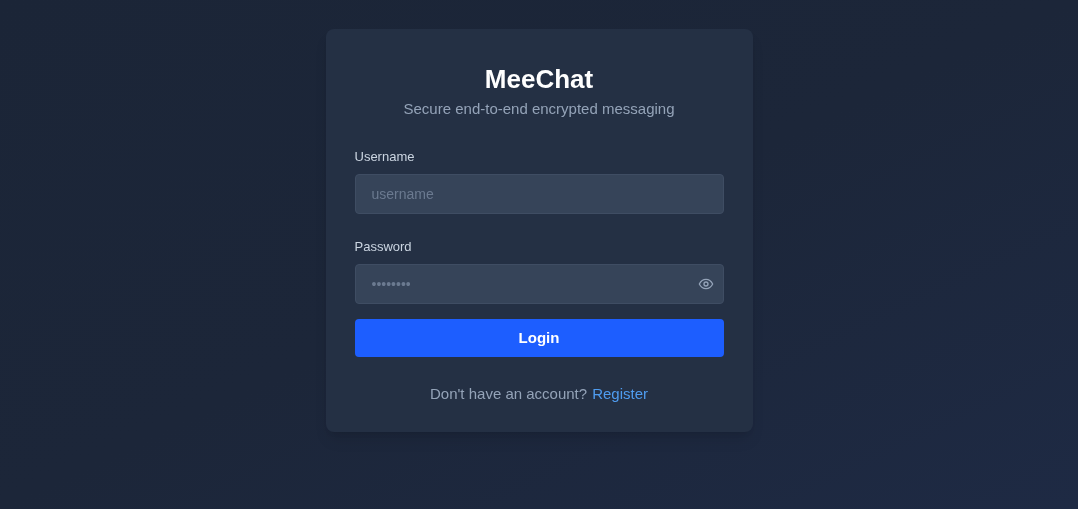 This screenshot has height=509, width=1078. Describe the element at coordinates (539, 284) in the screenshot. I see `password-field: ••••••••` at that location.